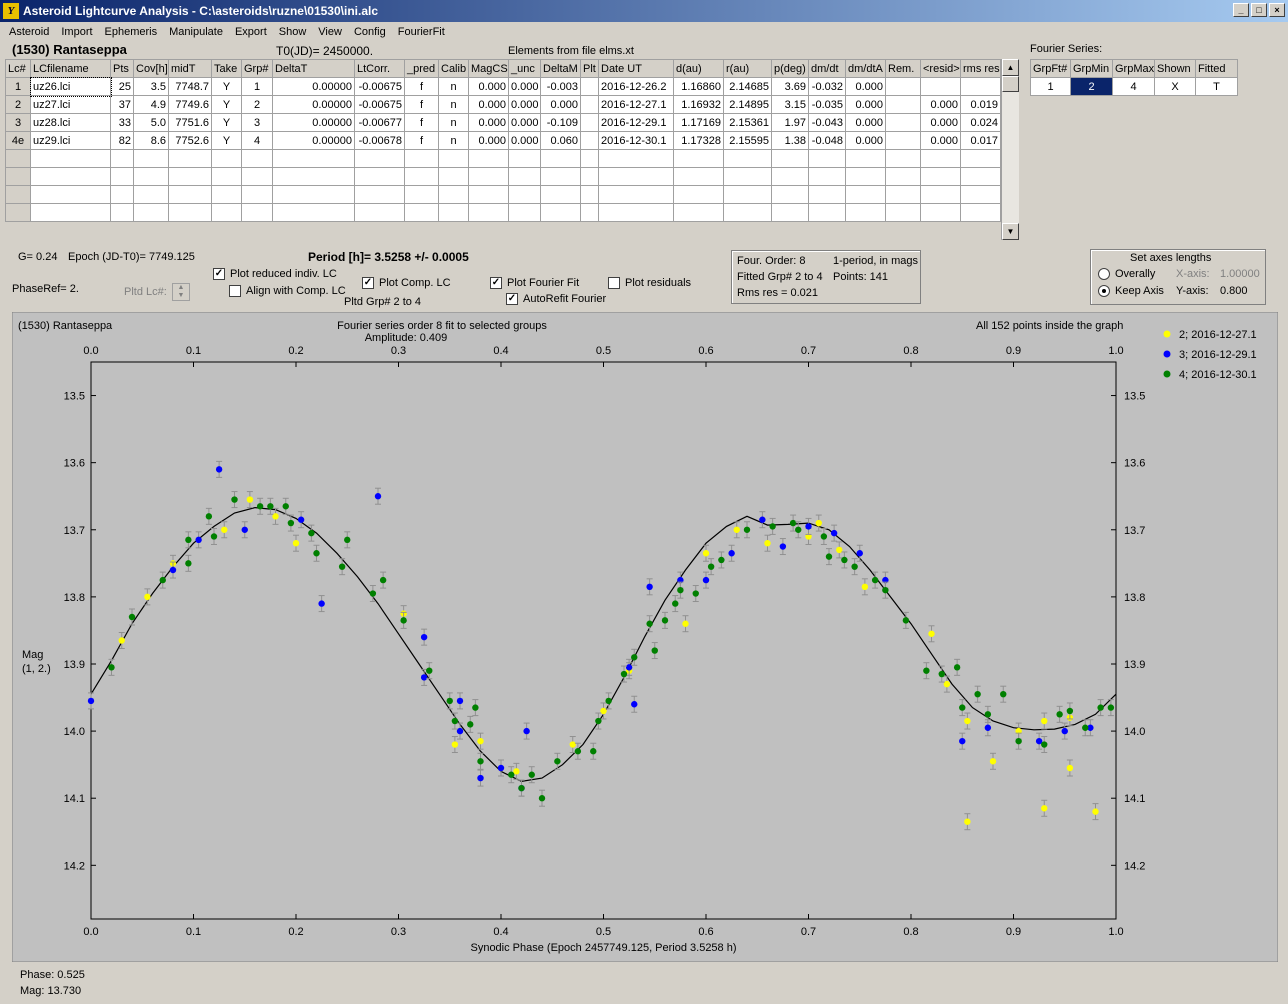 This screenshot has width=1288, height=1004. I want to click on table-cell: 25, so click(122, 86).